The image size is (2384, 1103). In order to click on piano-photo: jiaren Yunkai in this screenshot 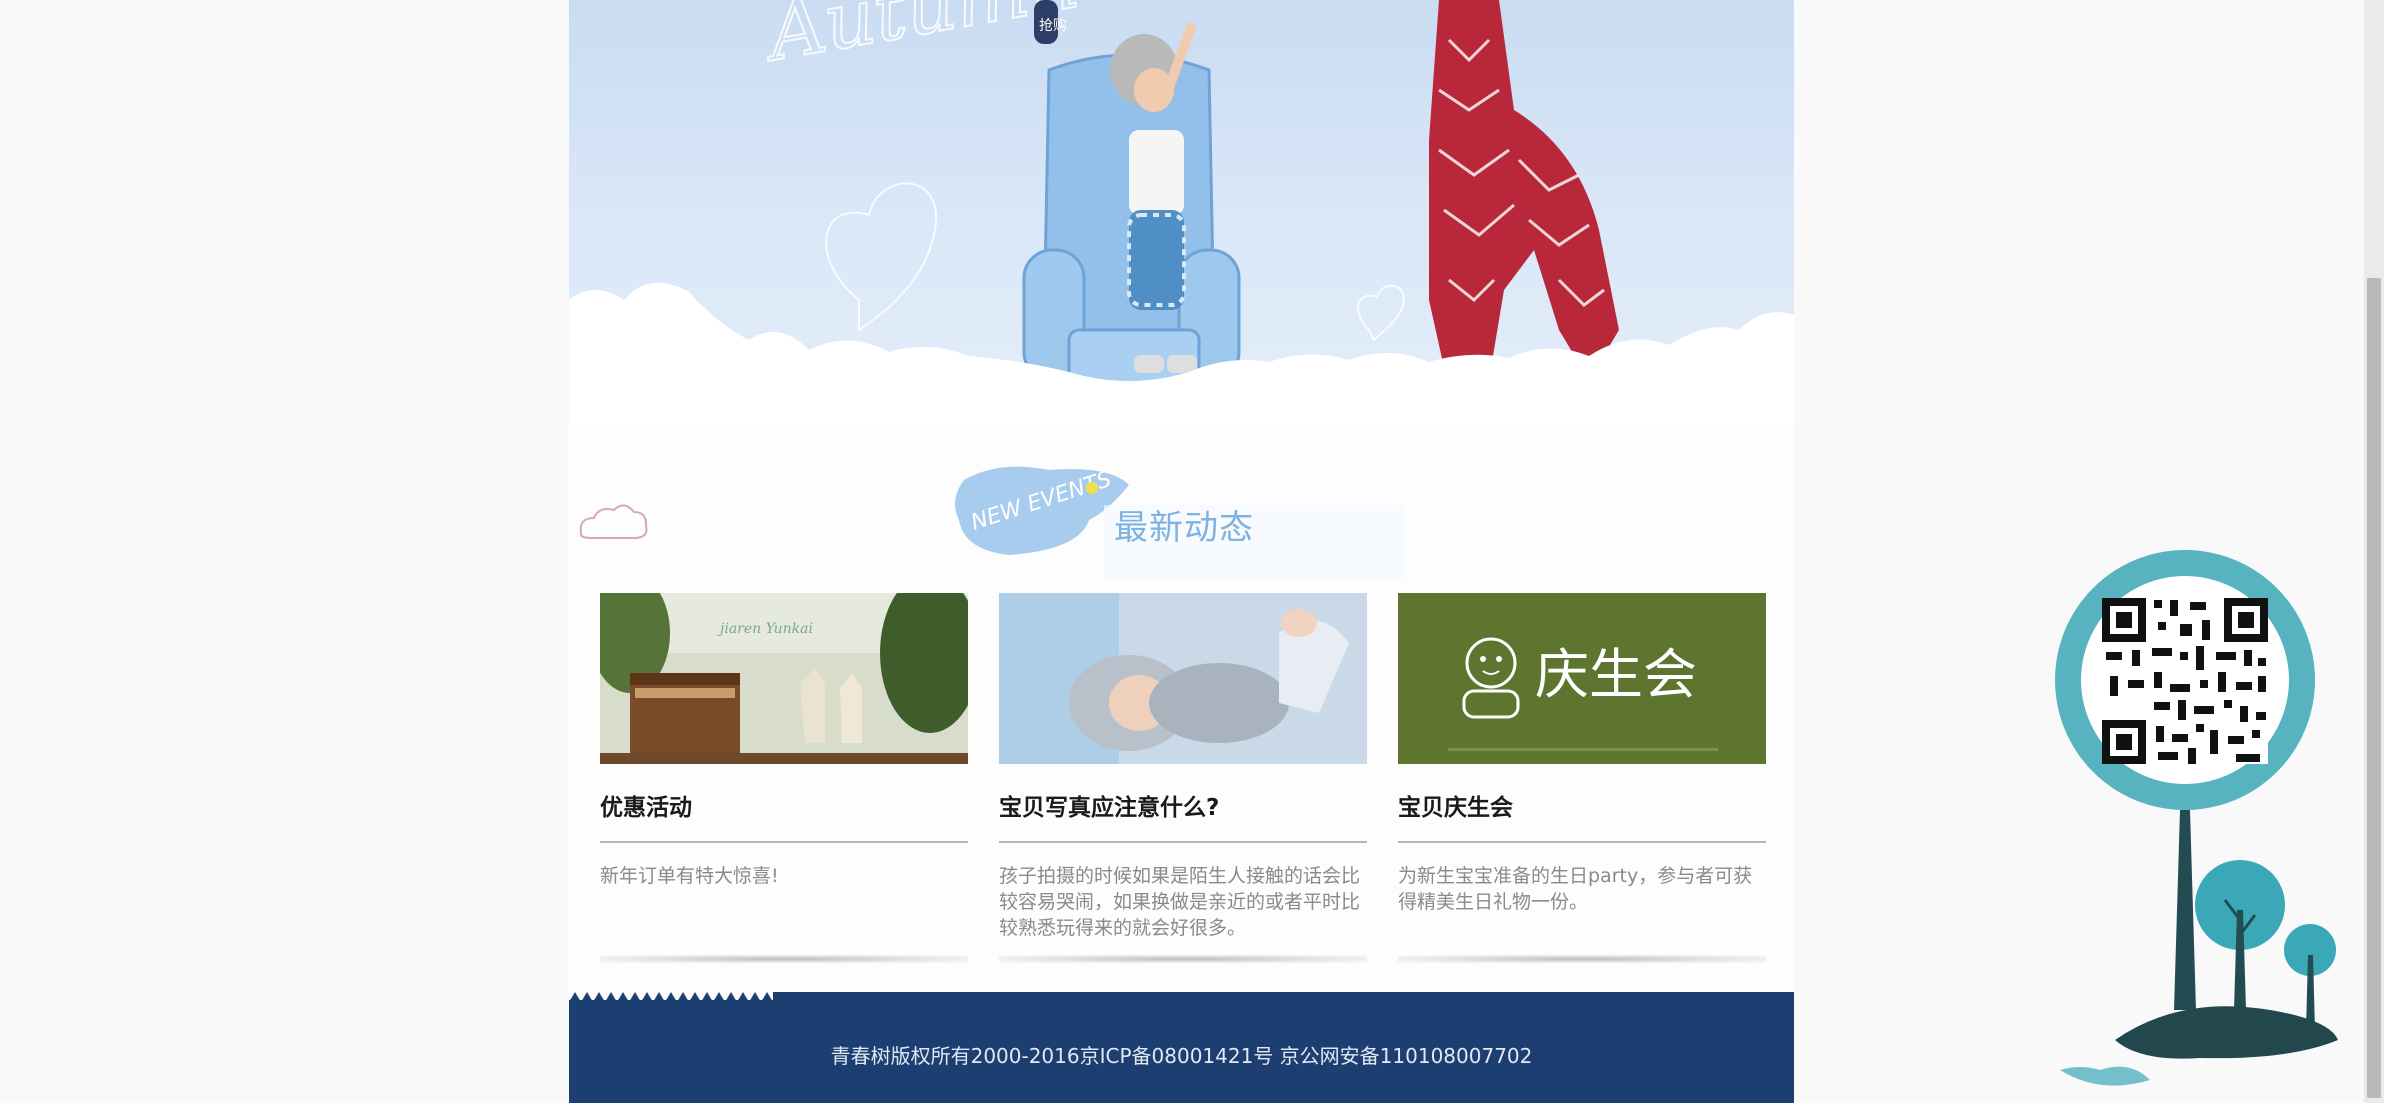, I will do `click(784, 678)`.